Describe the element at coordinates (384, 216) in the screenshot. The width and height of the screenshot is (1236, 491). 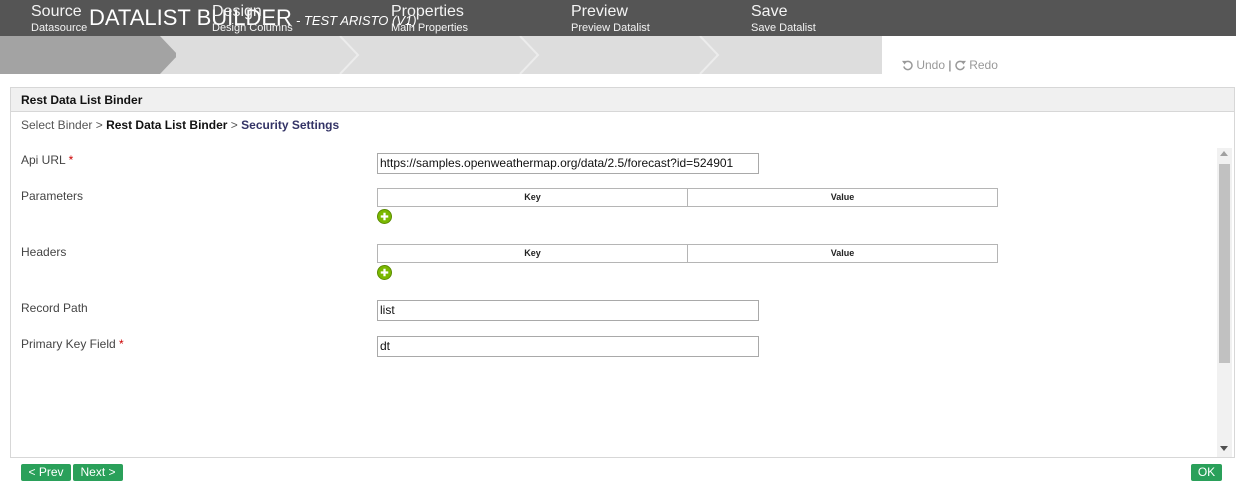
I see `add-parameter-icon` at that location.